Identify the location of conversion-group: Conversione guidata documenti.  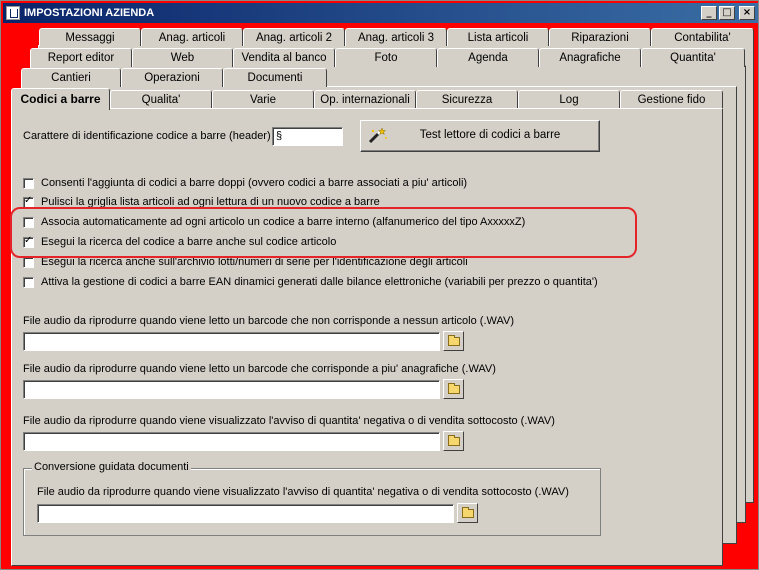
(312, 498).